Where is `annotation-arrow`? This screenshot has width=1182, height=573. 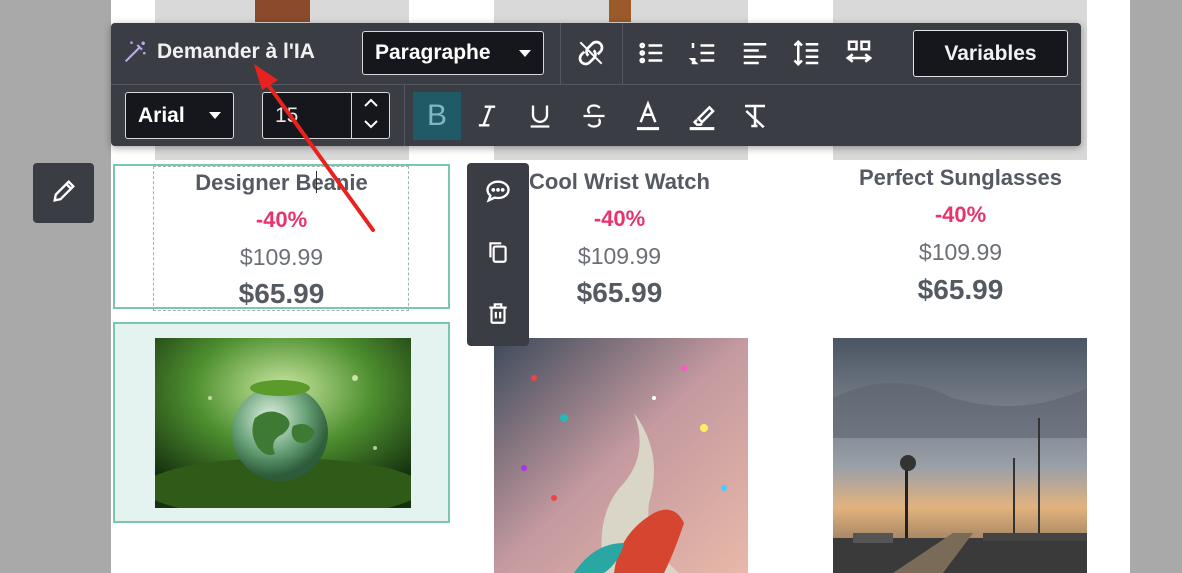
annotation-arrow is located at coordinates (314, 148).